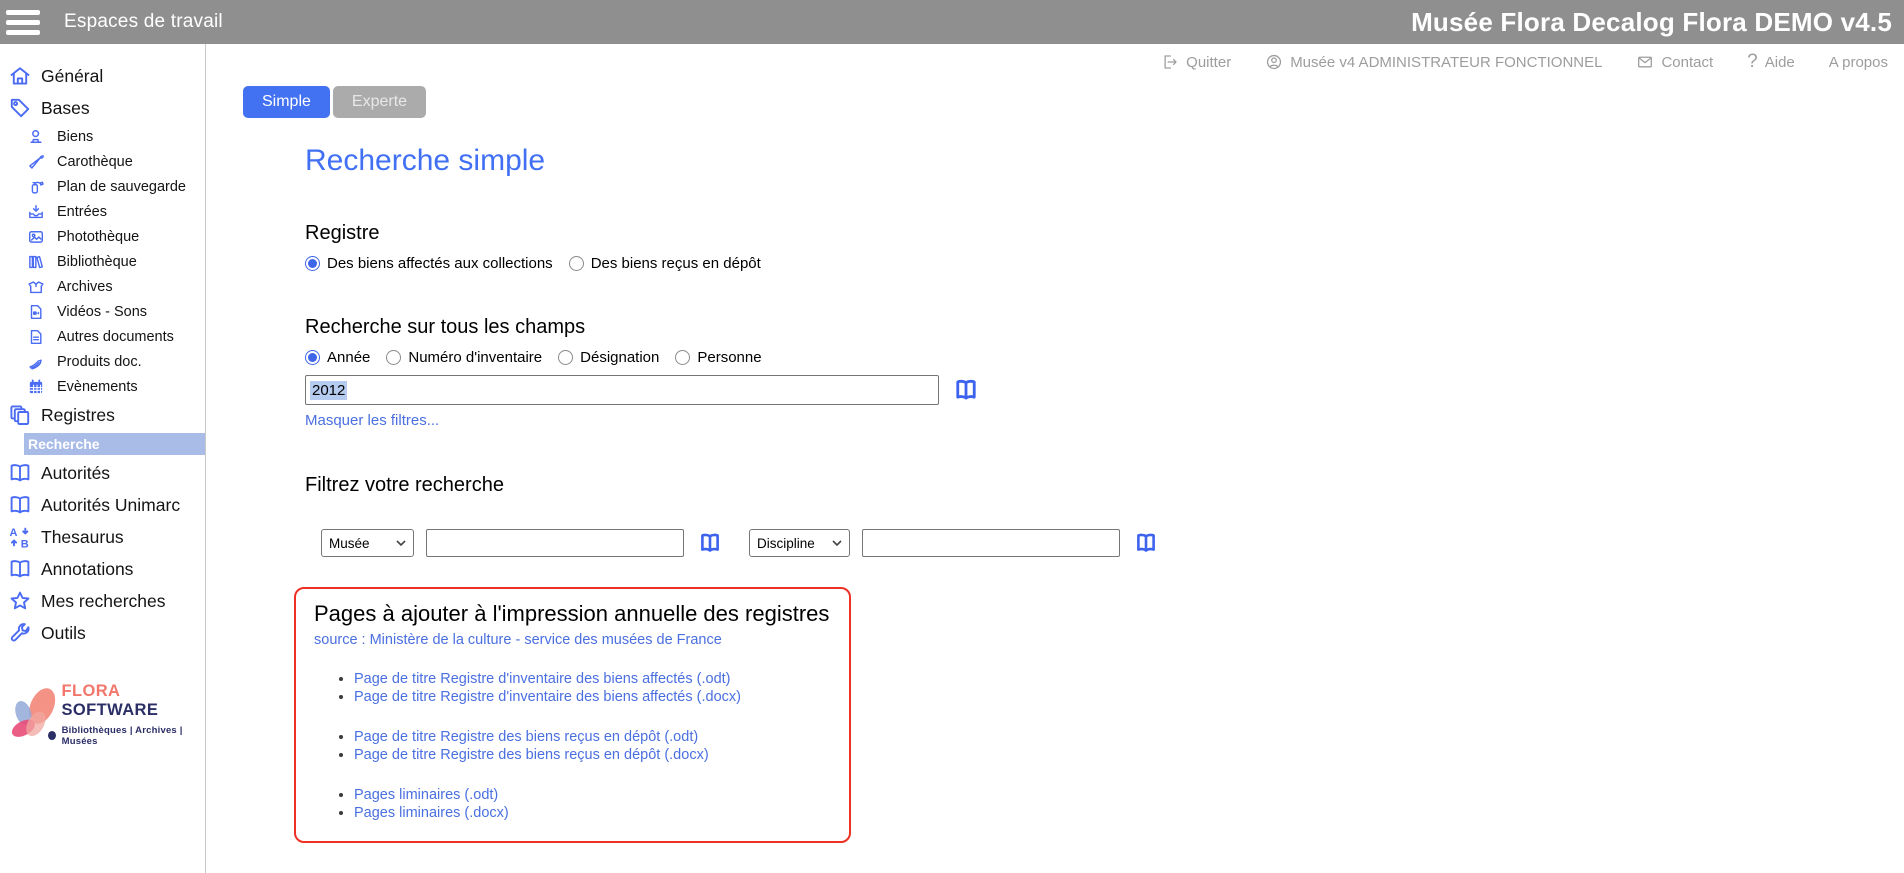  Describe the element at coordinates (426, 795) in the screenshot. I see `page-link-odt-liminaires: Pages liminaires (.odt)` at that location.